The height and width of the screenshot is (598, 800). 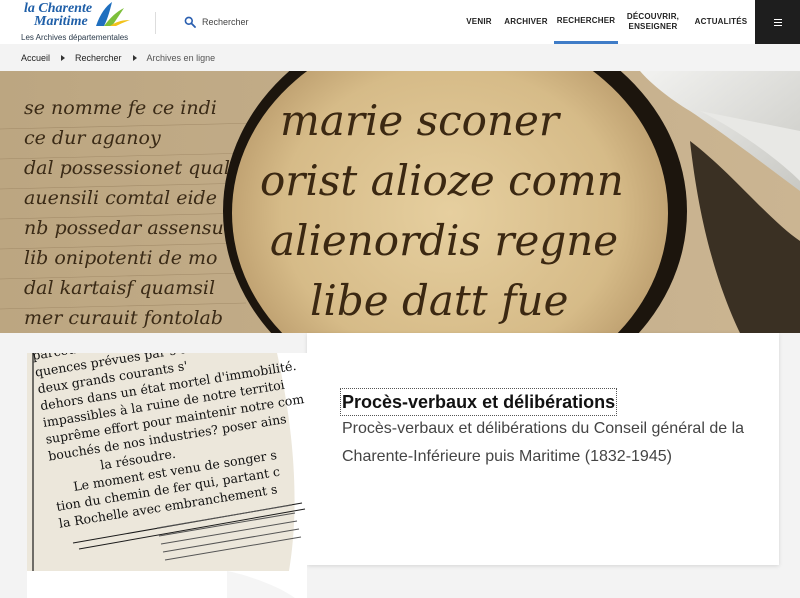 I want to click on manuscript-line: dal kartaisf quamsil, so click(x=120, y=288).